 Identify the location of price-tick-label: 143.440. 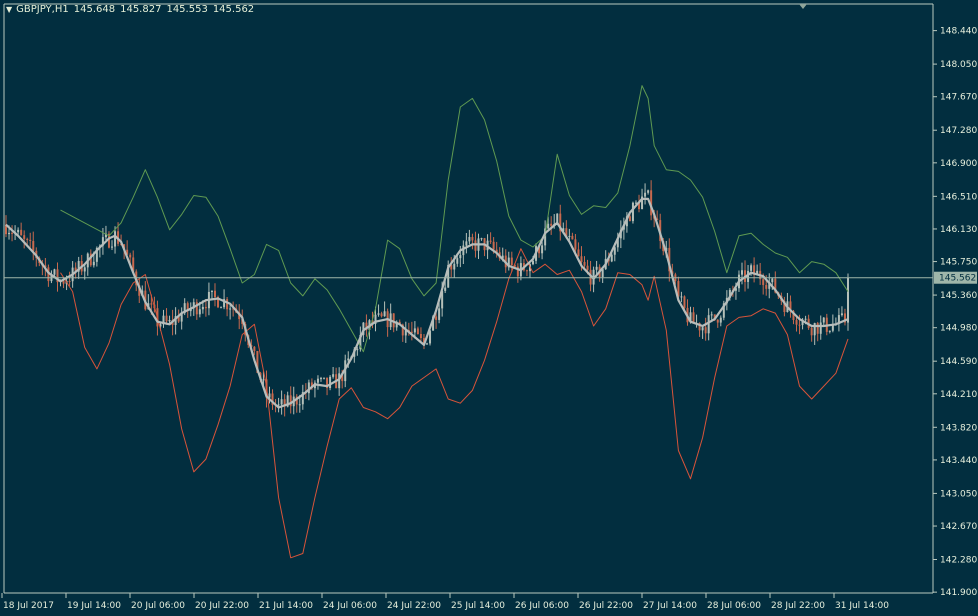
(958, 461).